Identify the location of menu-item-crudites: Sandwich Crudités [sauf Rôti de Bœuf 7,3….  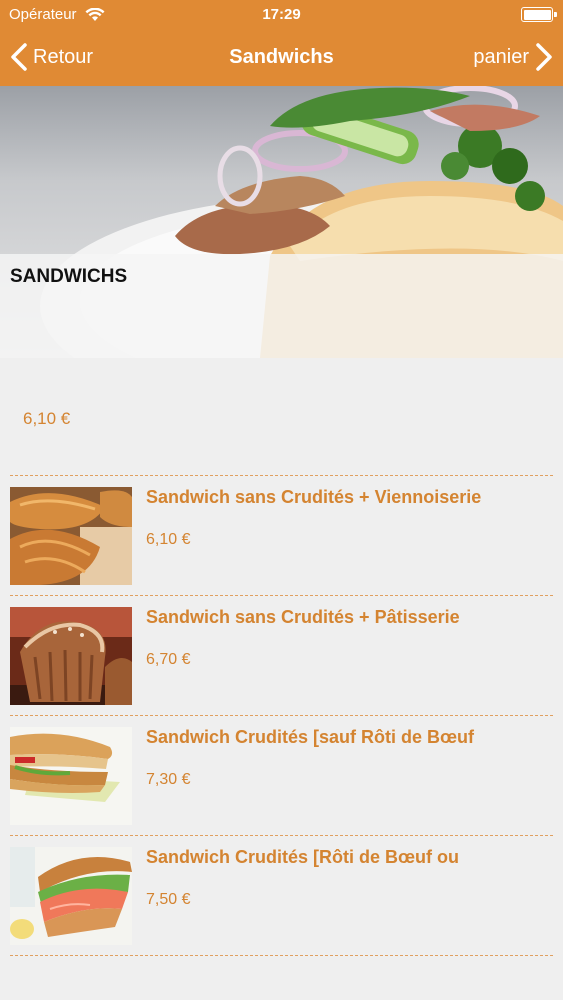
(281, 776).